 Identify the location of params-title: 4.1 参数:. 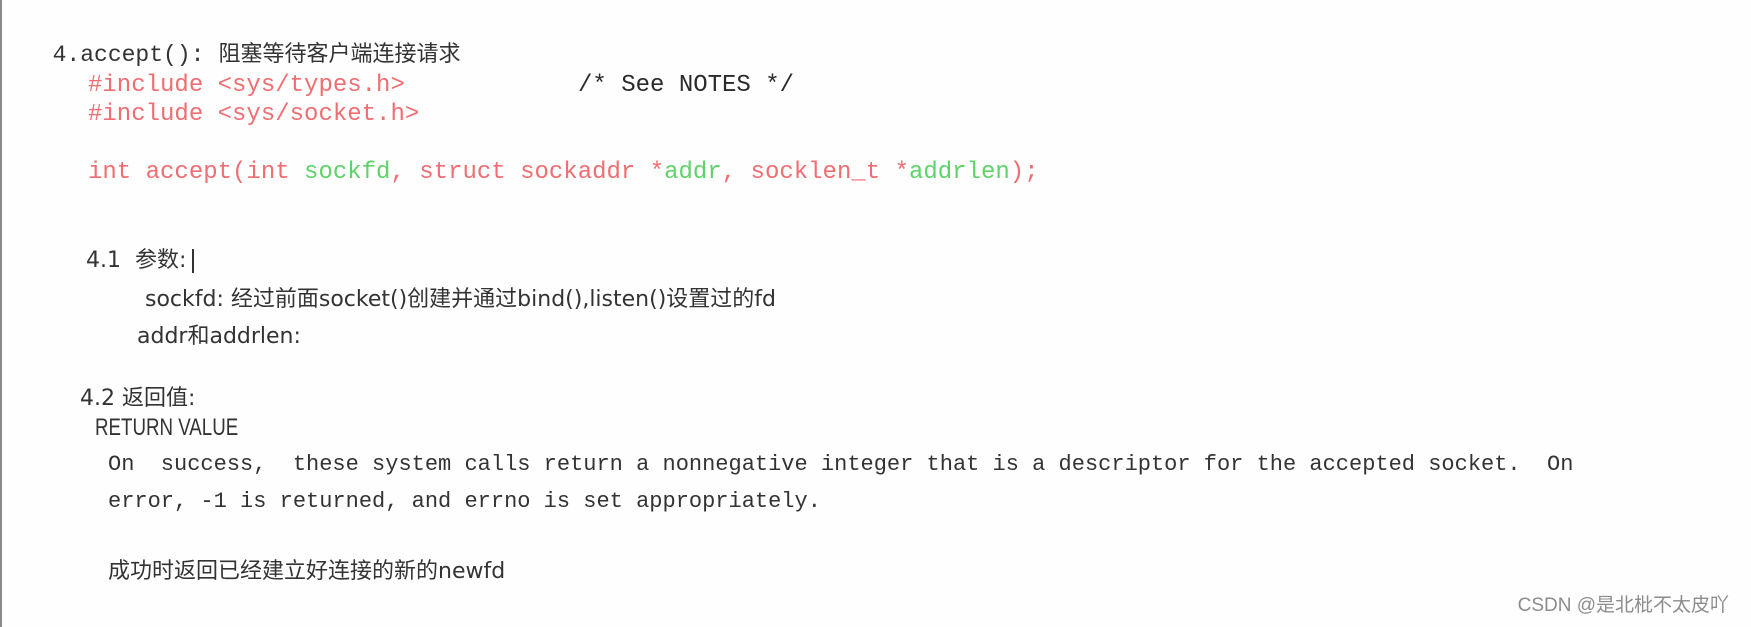
(140, 258).